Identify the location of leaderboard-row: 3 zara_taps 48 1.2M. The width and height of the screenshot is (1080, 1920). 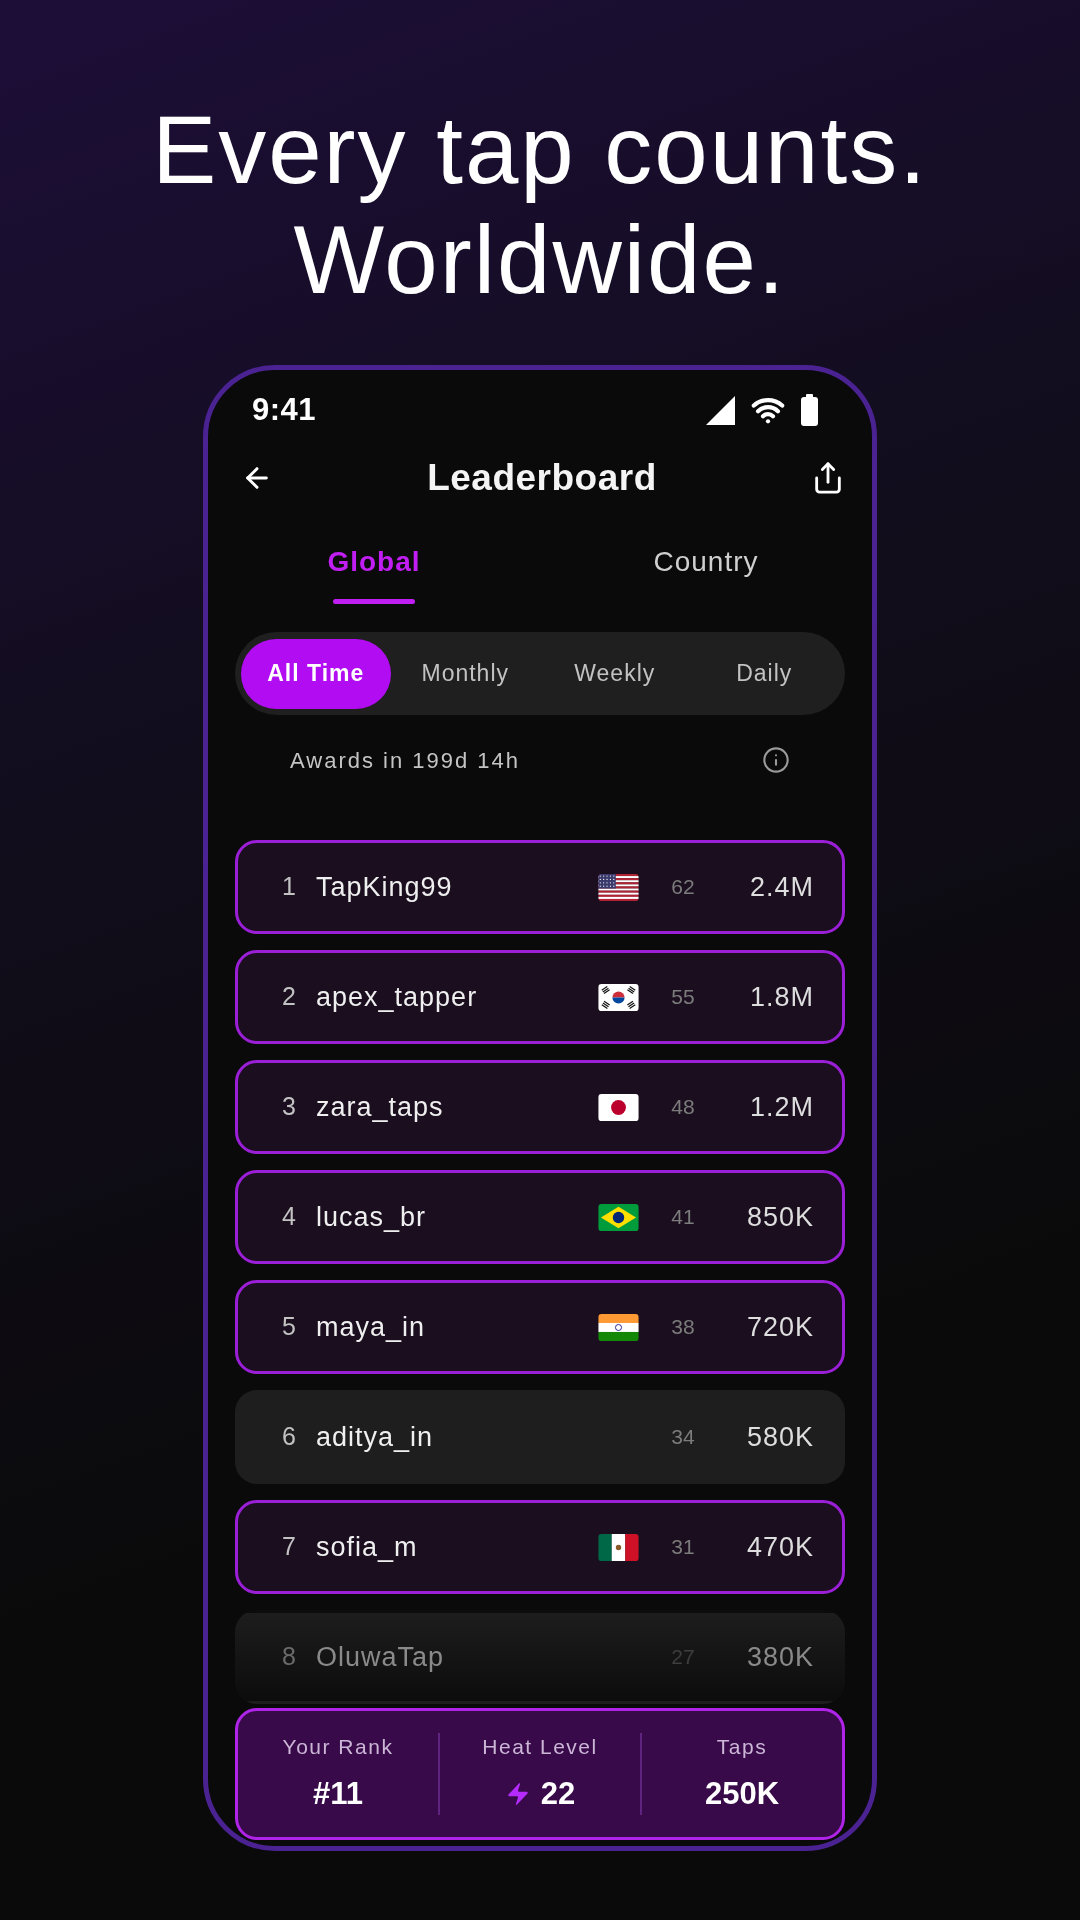
(540, 1107).